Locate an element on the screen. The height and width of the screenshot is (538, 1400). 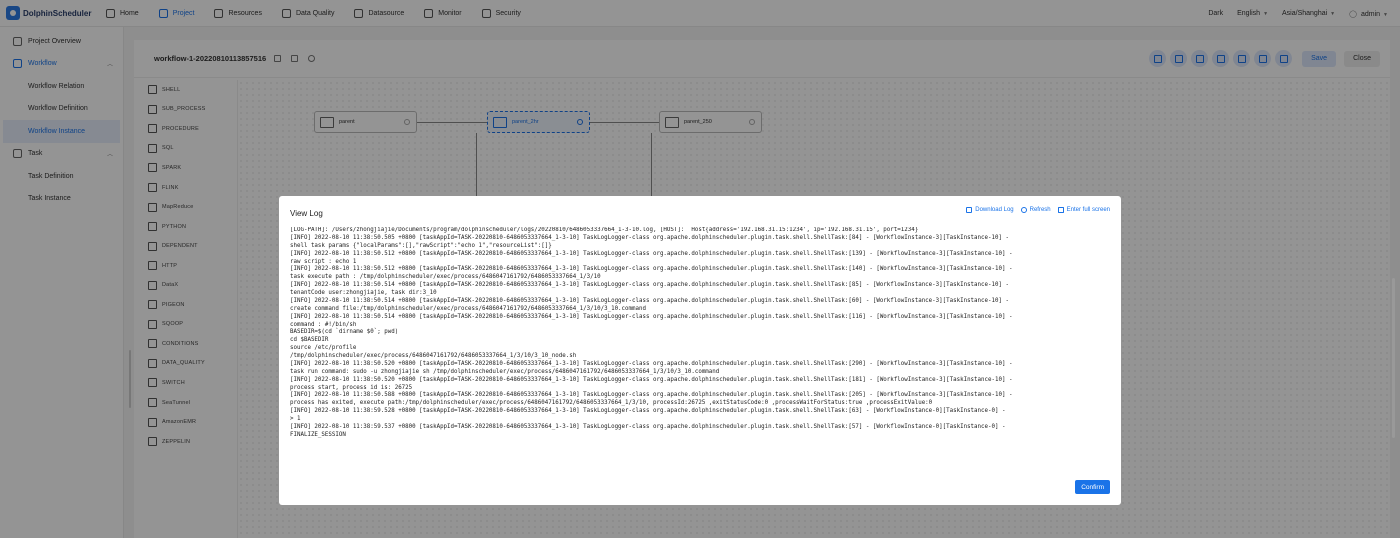
download-log-button: Download Log is located at coordinates (990, 210).